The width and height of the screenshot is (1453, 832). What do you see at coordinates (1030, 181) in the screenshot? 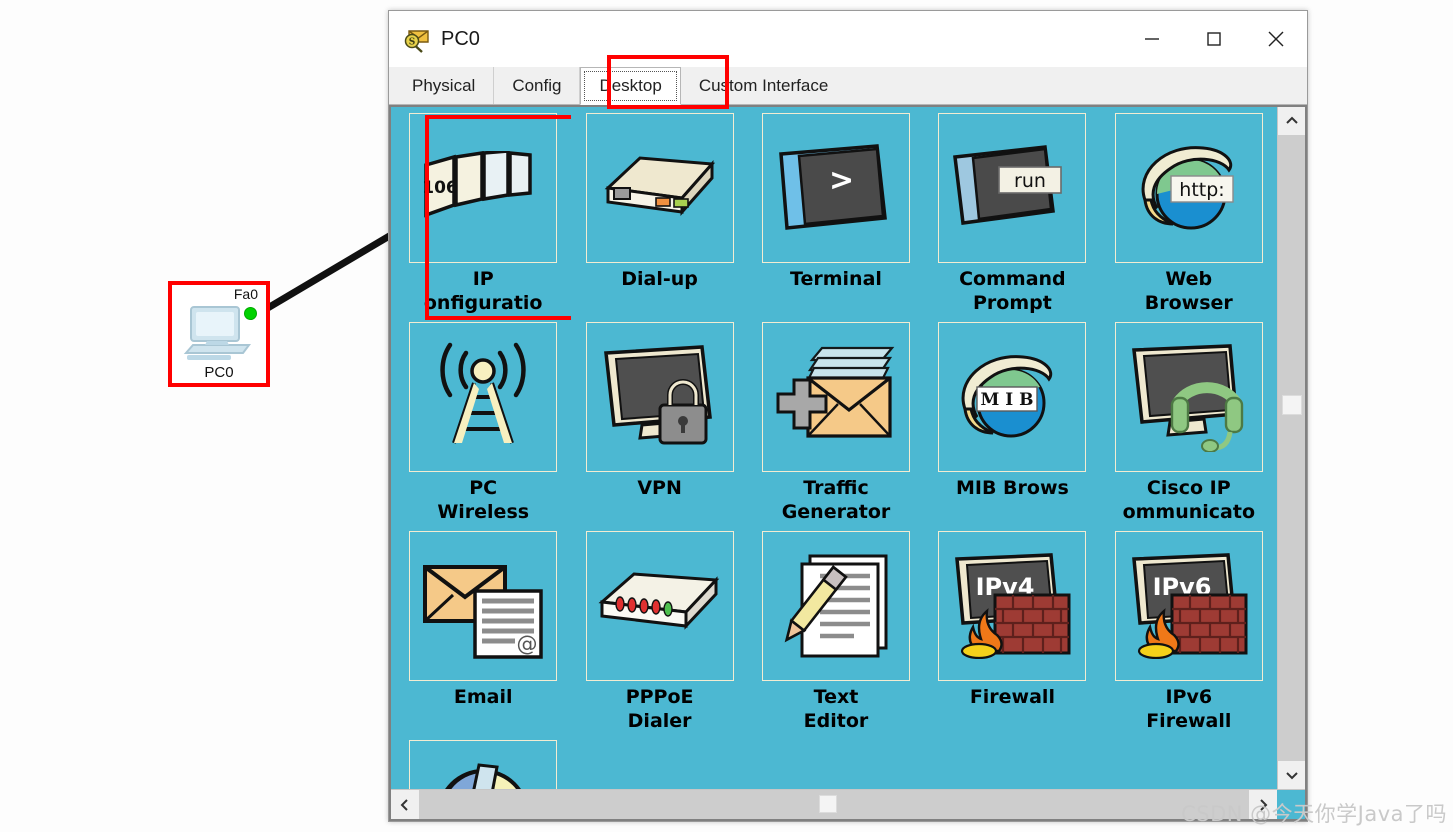
I see `command-prompt-badge: run` at bounding box center [1030, 181].